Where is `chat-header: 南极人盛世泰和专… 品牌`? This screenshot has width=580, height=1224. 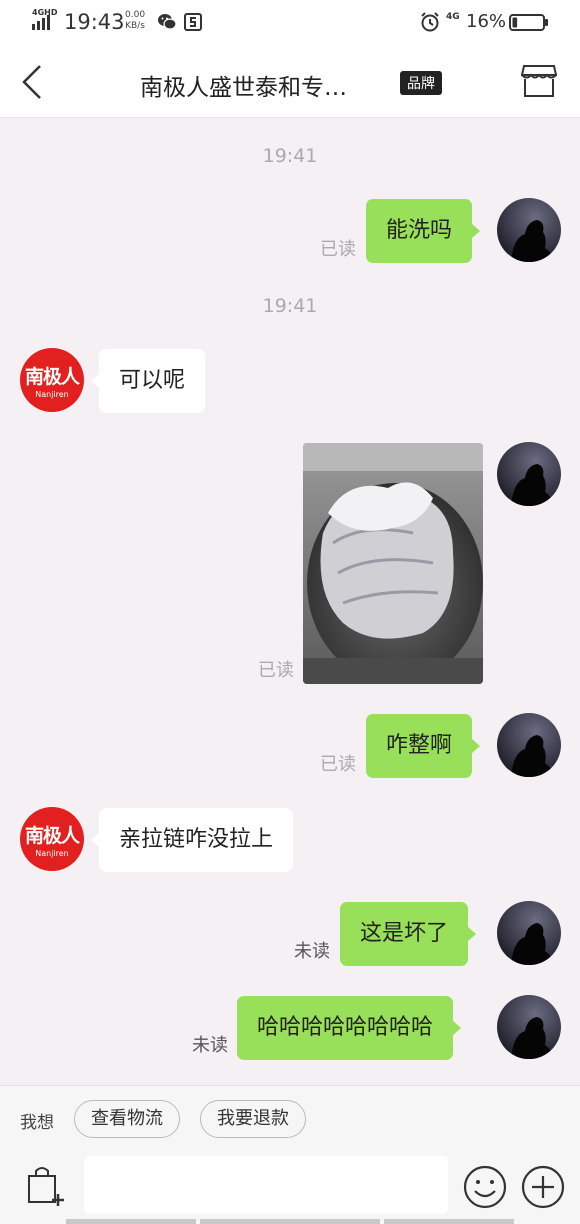
chat-header: 南极人盛世泰和专… 品牌 is located at coordinates (290, 82).